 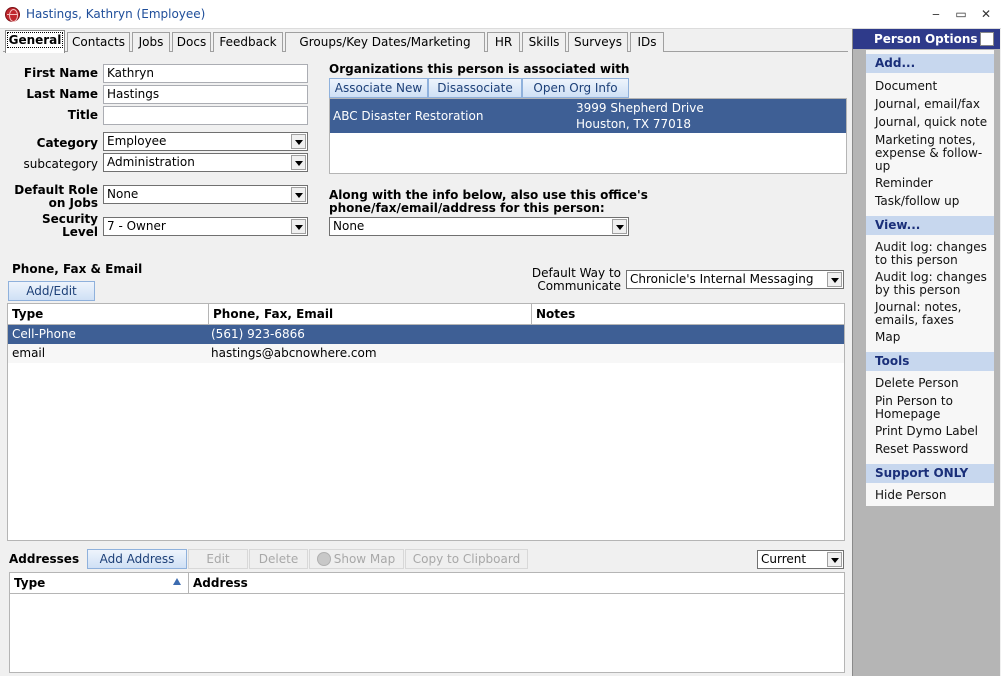 I want to click on open-org-info-button: Open Org Info, so click(x=575, y=88).